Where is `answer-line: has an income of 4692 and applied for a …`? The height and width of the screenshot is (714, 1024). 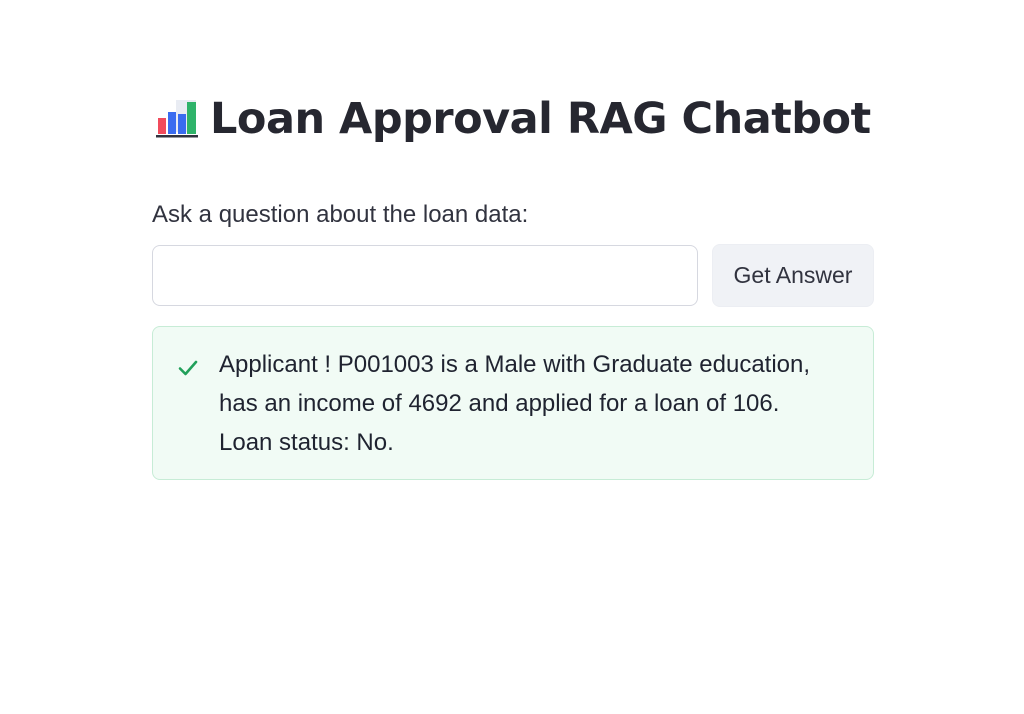 answer-line: has an income of 4692 and applied for a … is located at coordinates (499, 403).